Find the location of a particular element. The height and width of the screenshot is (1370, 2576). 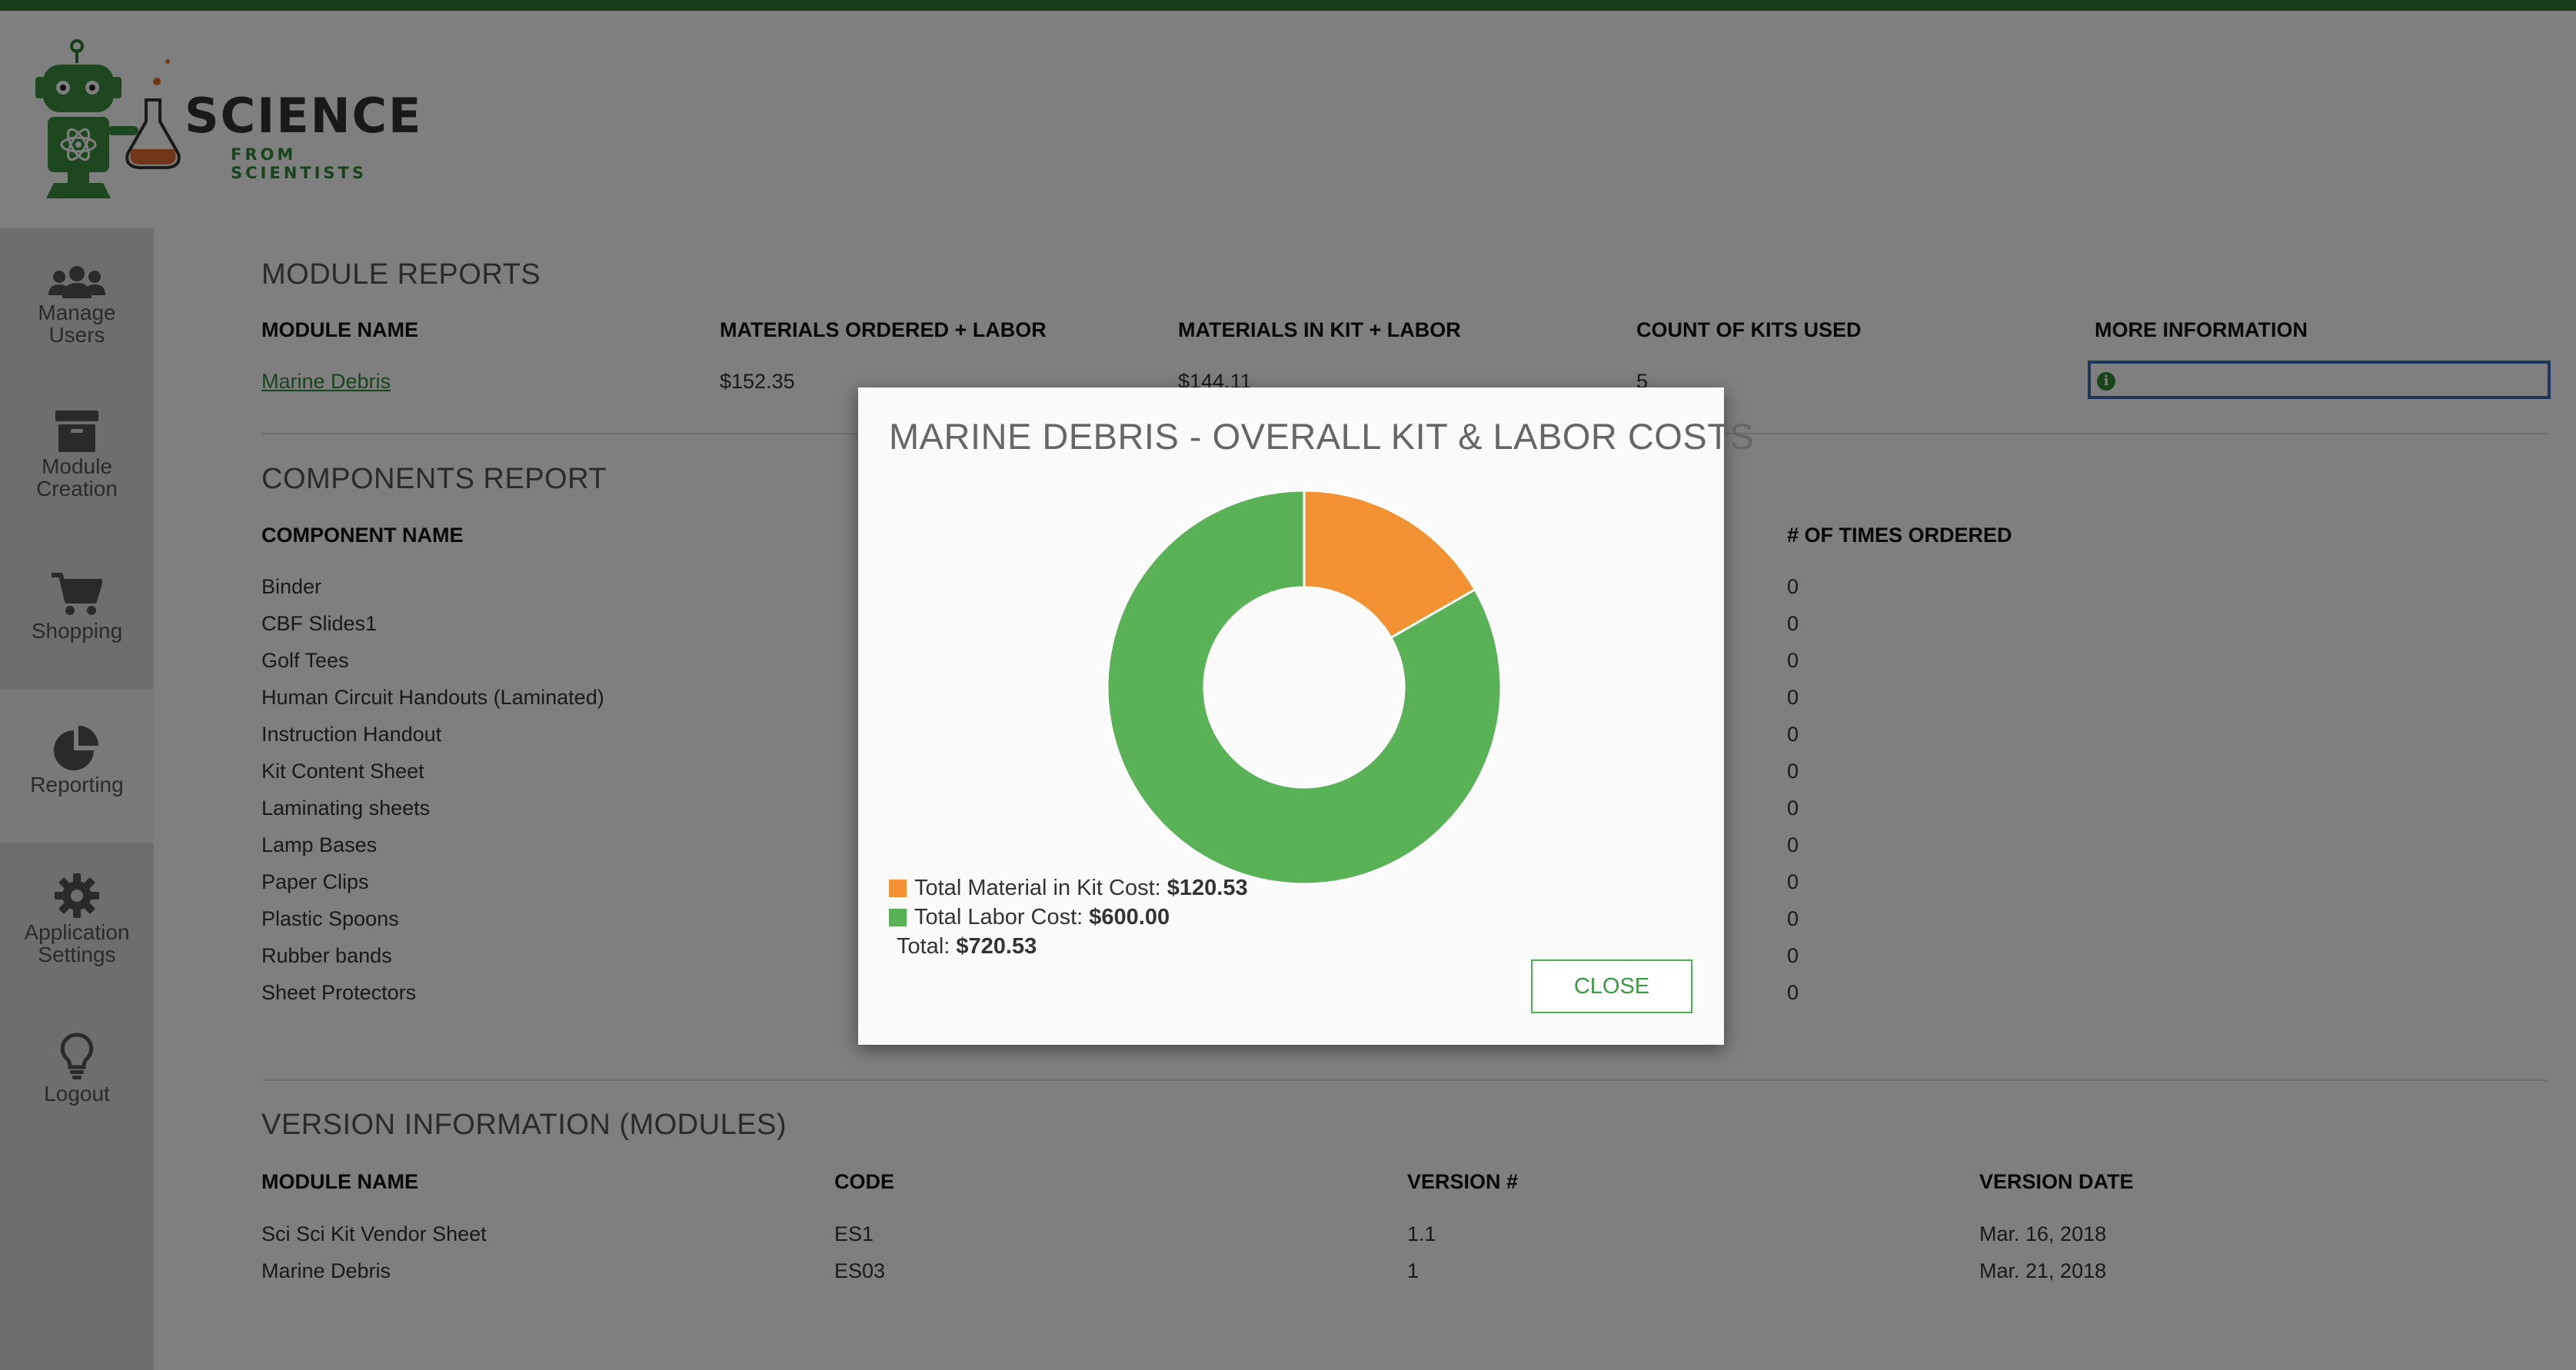

legend-value: $120.53 is located at coordinates (1207, 888).